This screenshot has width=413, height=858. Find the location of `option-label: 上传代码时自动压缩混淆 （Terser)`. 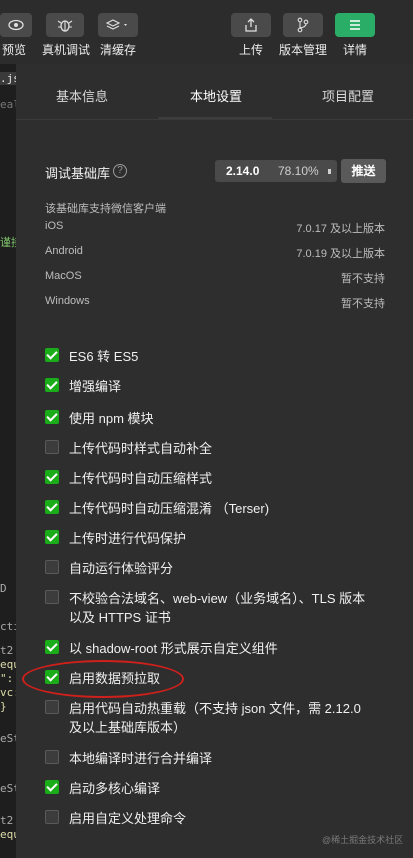

option-label: 上传代码时自动压缩混淆 （Terser) is located at coordinates (169, 508).